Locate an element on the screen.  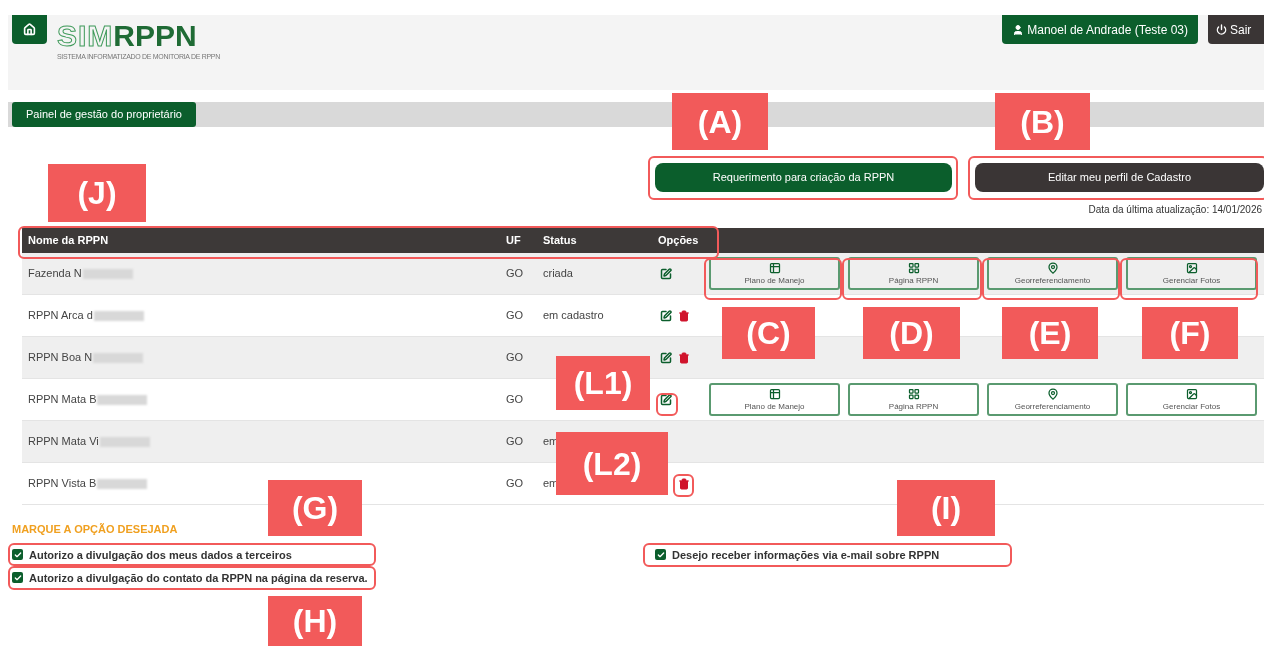
column-header: UF is located at coordinates (513, 241).